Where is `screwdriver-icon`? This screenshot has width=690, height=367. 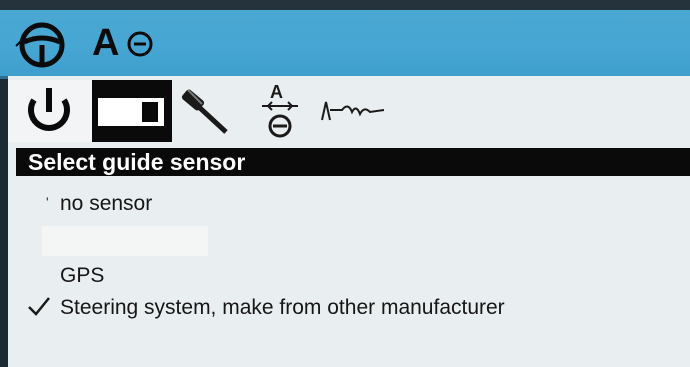 screwdriver-icon is located at coordinates (204, 111).